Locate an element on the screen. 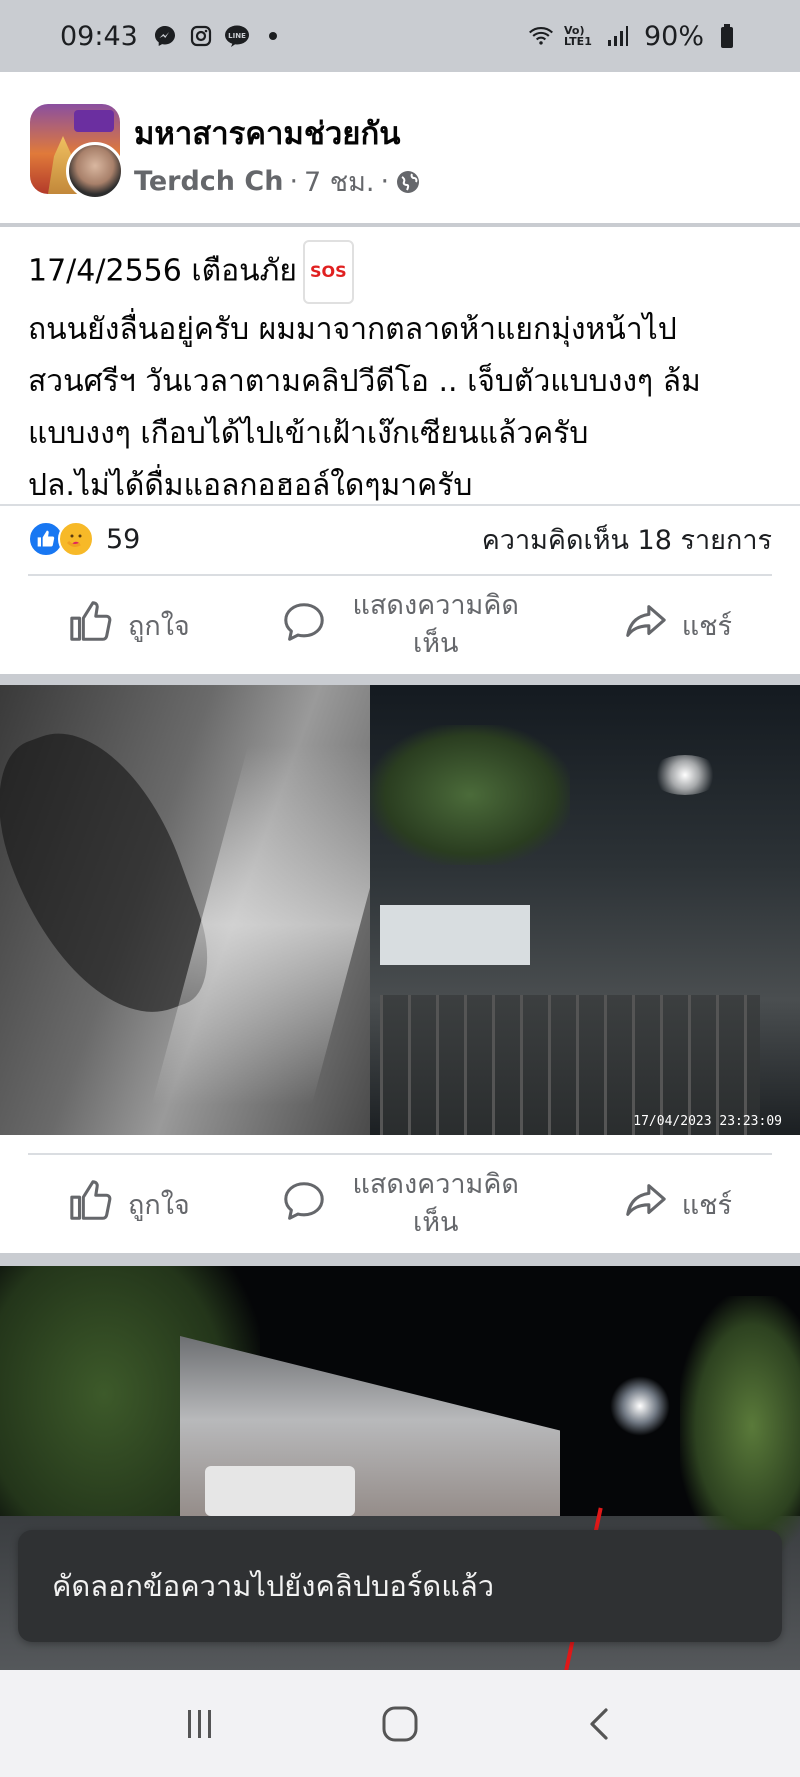  post-header: มหาสารคามช่วยกัน Terdch Ch · 7 ชม. · is located at coordinates (400, 148).